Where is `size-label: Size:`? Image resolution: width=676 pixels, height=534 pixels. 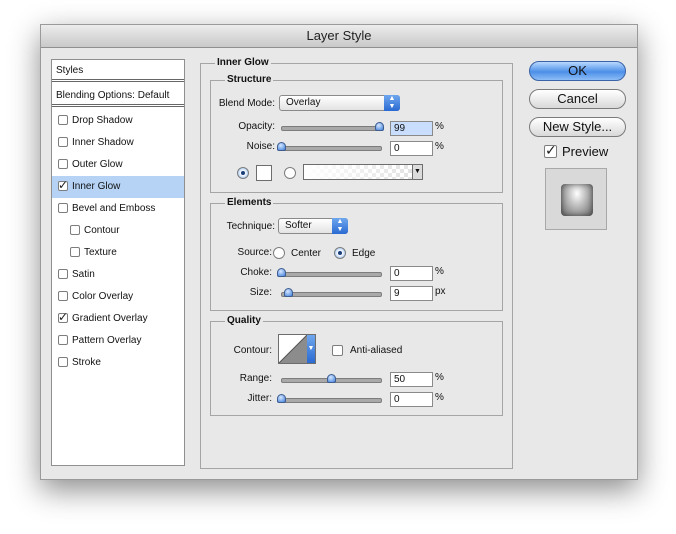
size-label: Size: is located at coordinates (260, 292).